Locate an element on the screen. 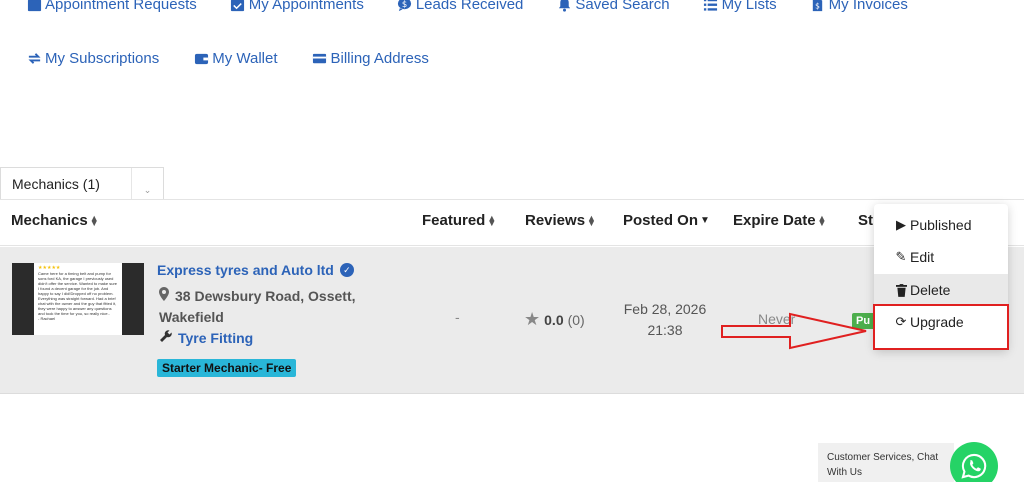  nav-saved-search: Saved Search is located at coordinates (613, 6).